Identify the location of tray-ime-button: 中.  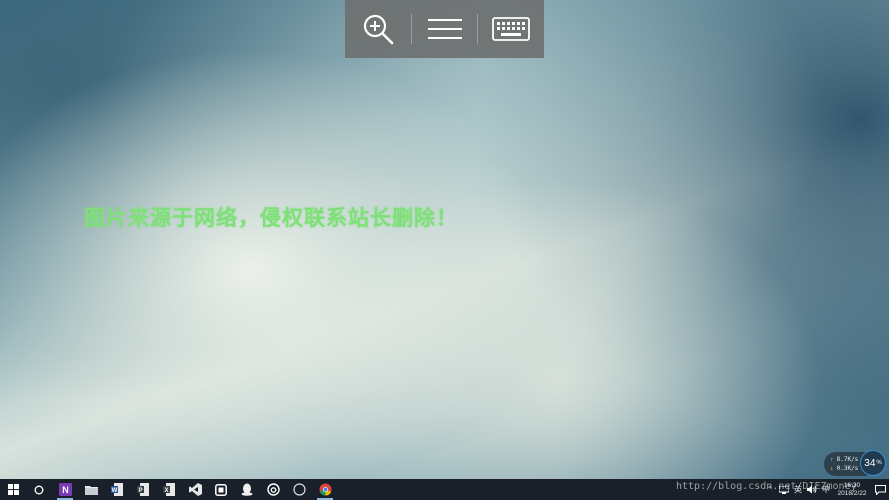
(826, 489).